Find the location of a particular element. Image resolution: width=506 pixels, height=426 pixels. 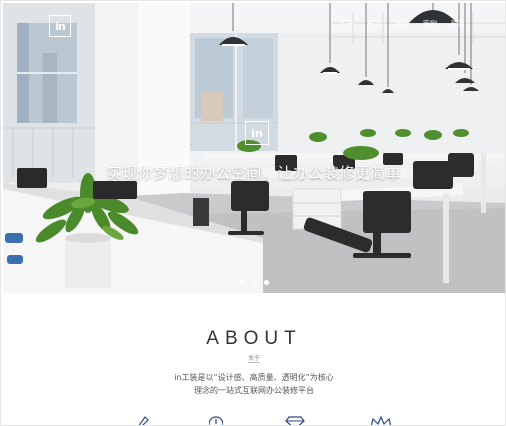

feature-diamond-icon is located at coordinates (295, 420).